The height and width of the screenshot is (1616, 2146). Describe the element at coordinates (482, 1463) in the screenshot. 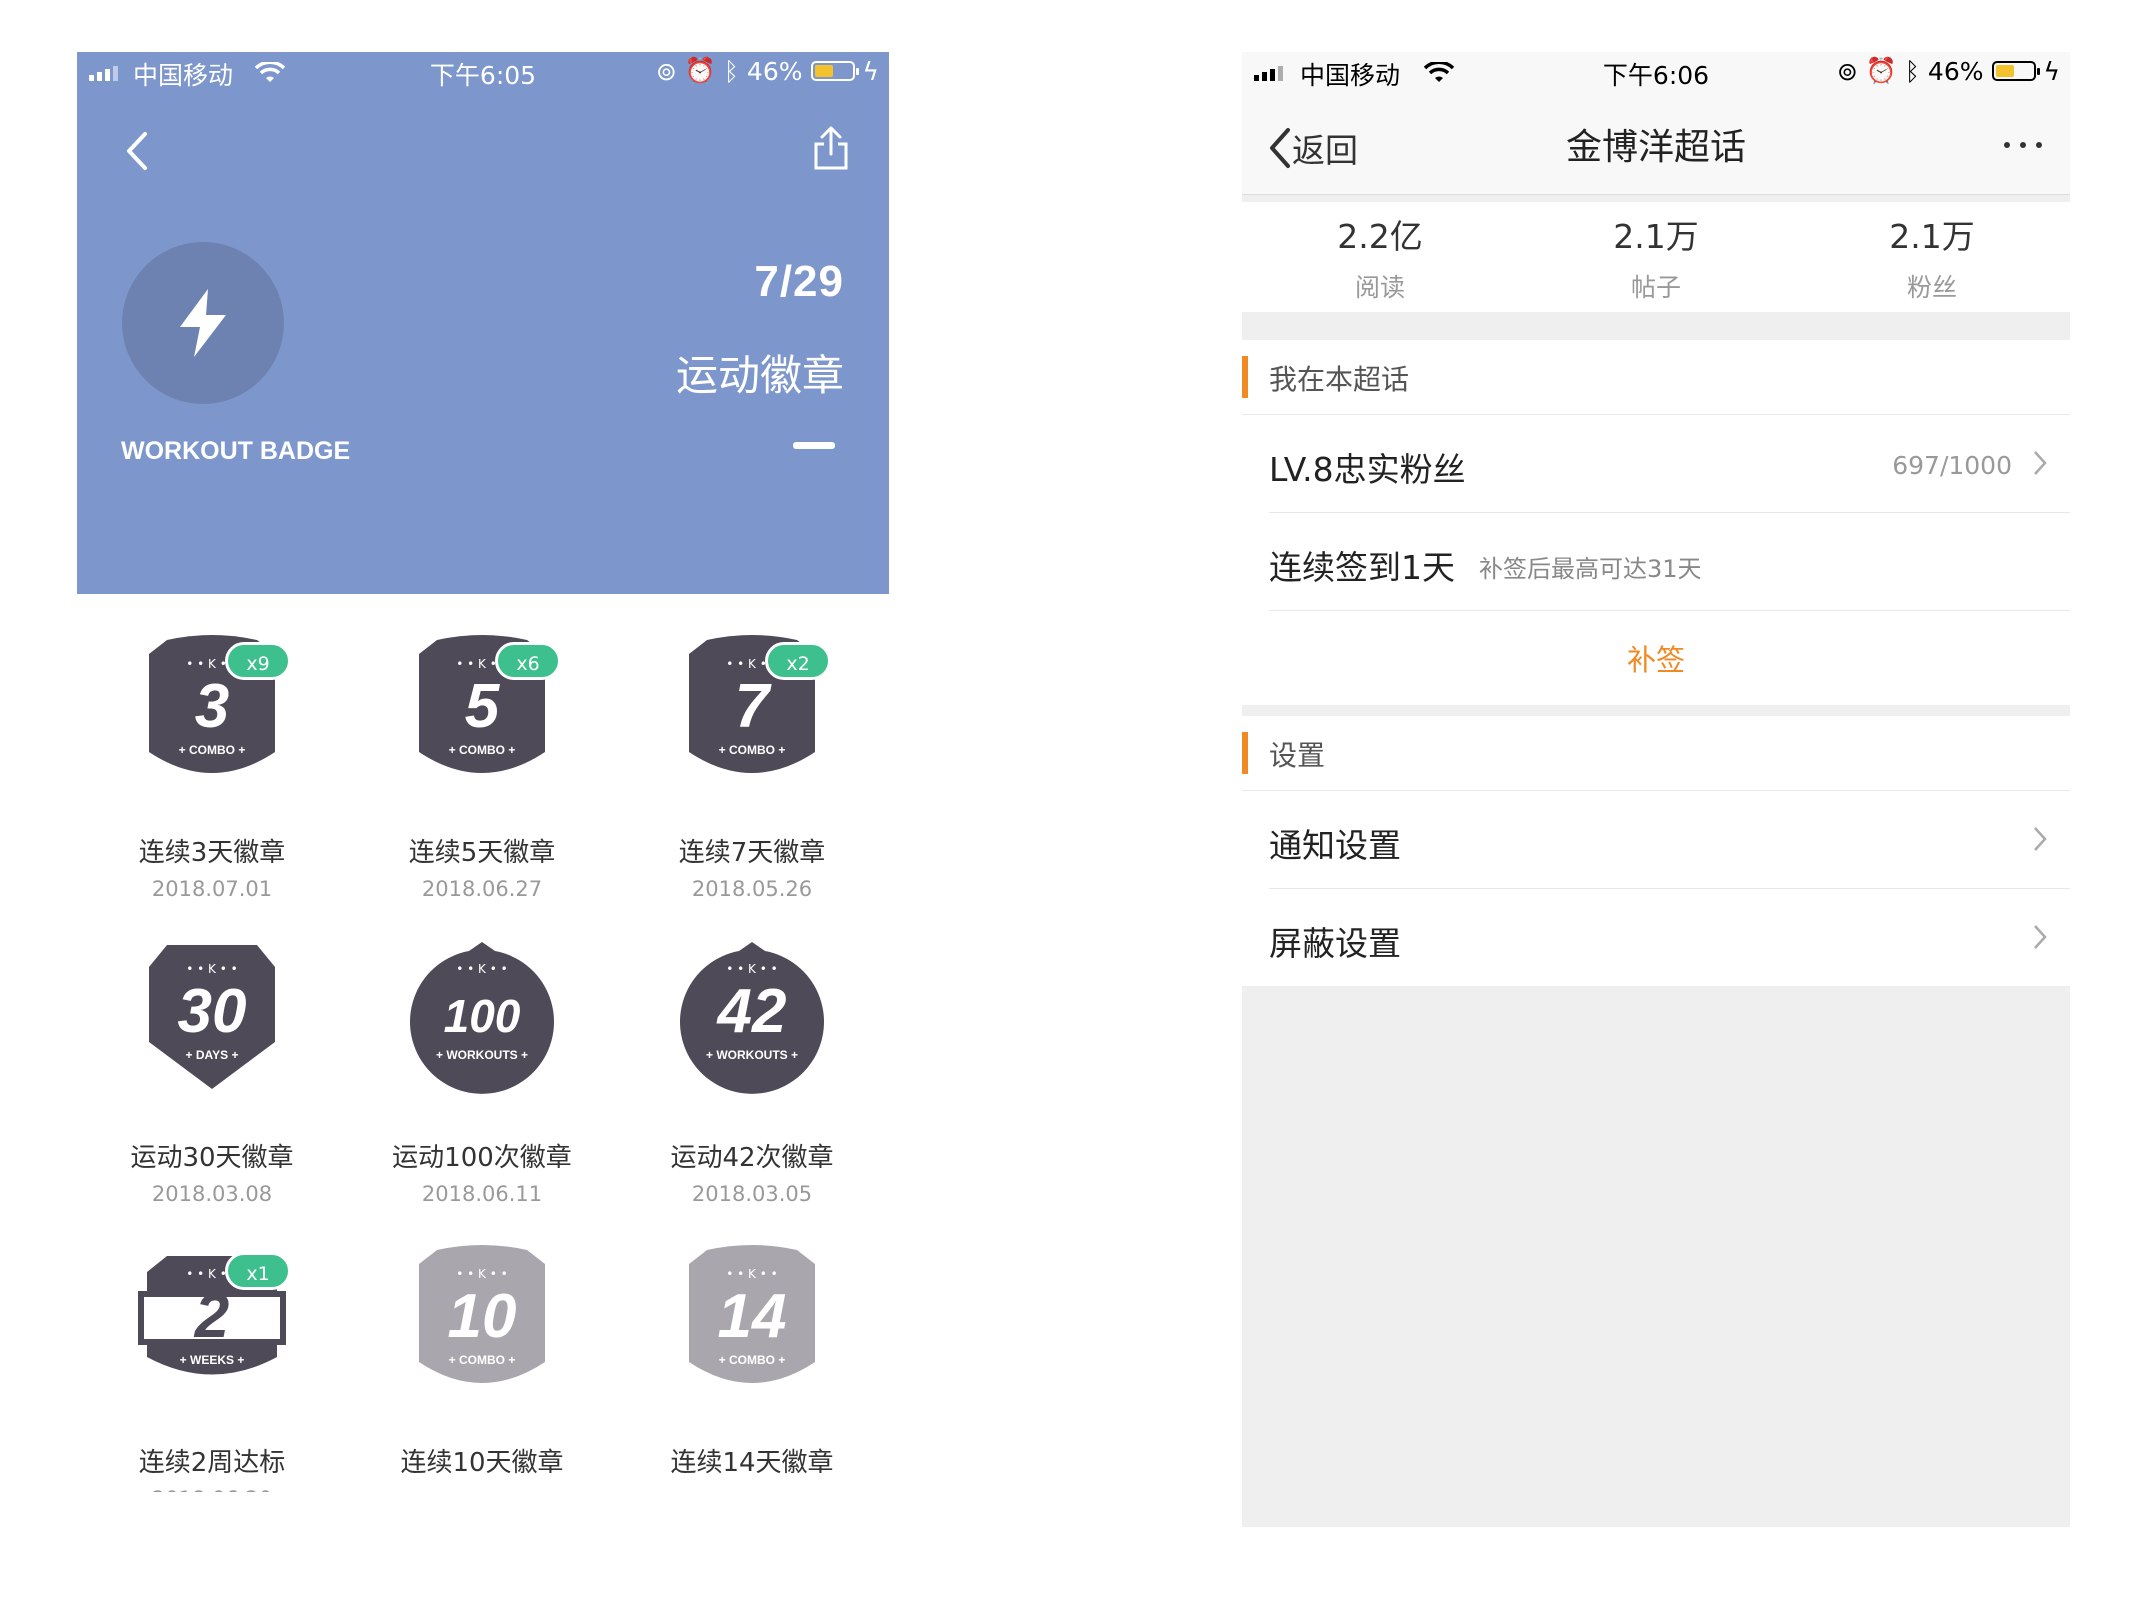

I see `badge-name: 连续10天徽章` at that location.